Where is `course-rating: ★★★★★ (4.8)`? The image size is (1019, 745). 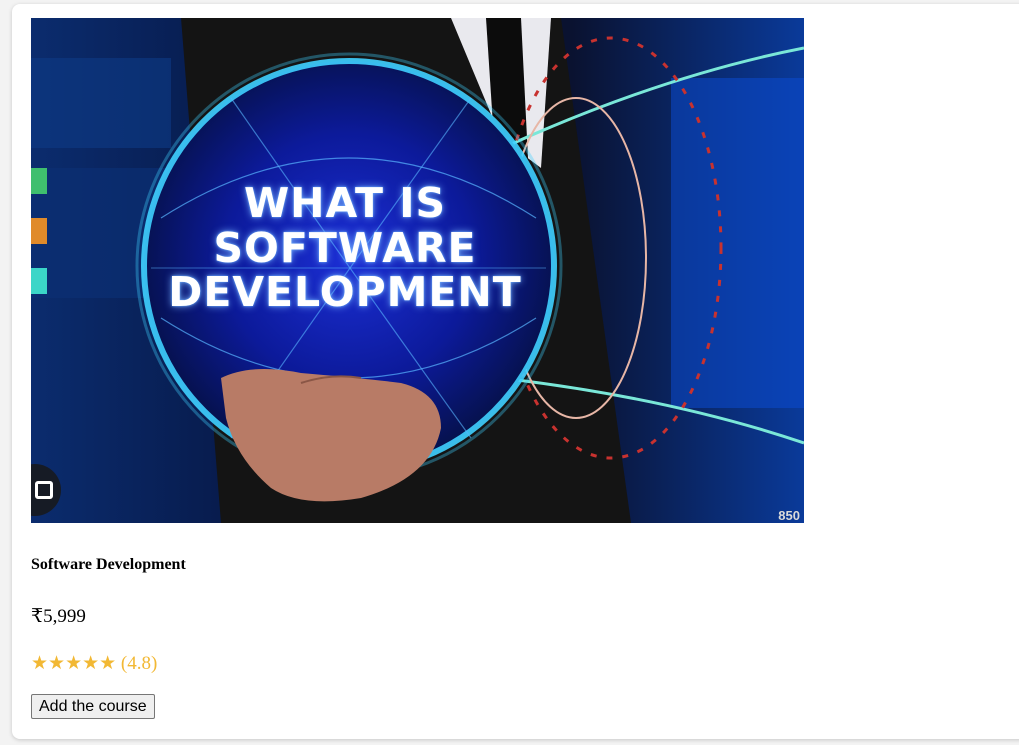 course-rating: ★★★★★ (4.8) is located at coordinates (94, 663).